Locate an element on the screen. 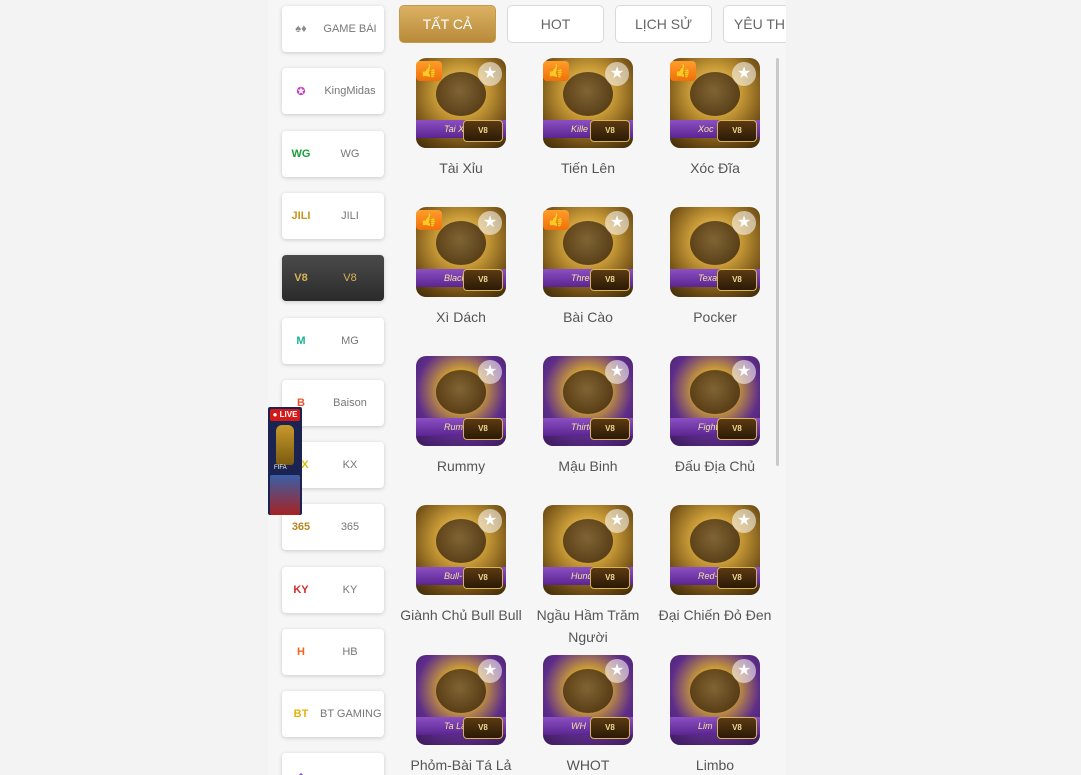 The image size is (1081, 775). game-name: Pocker is located at coordinates (715, 317).